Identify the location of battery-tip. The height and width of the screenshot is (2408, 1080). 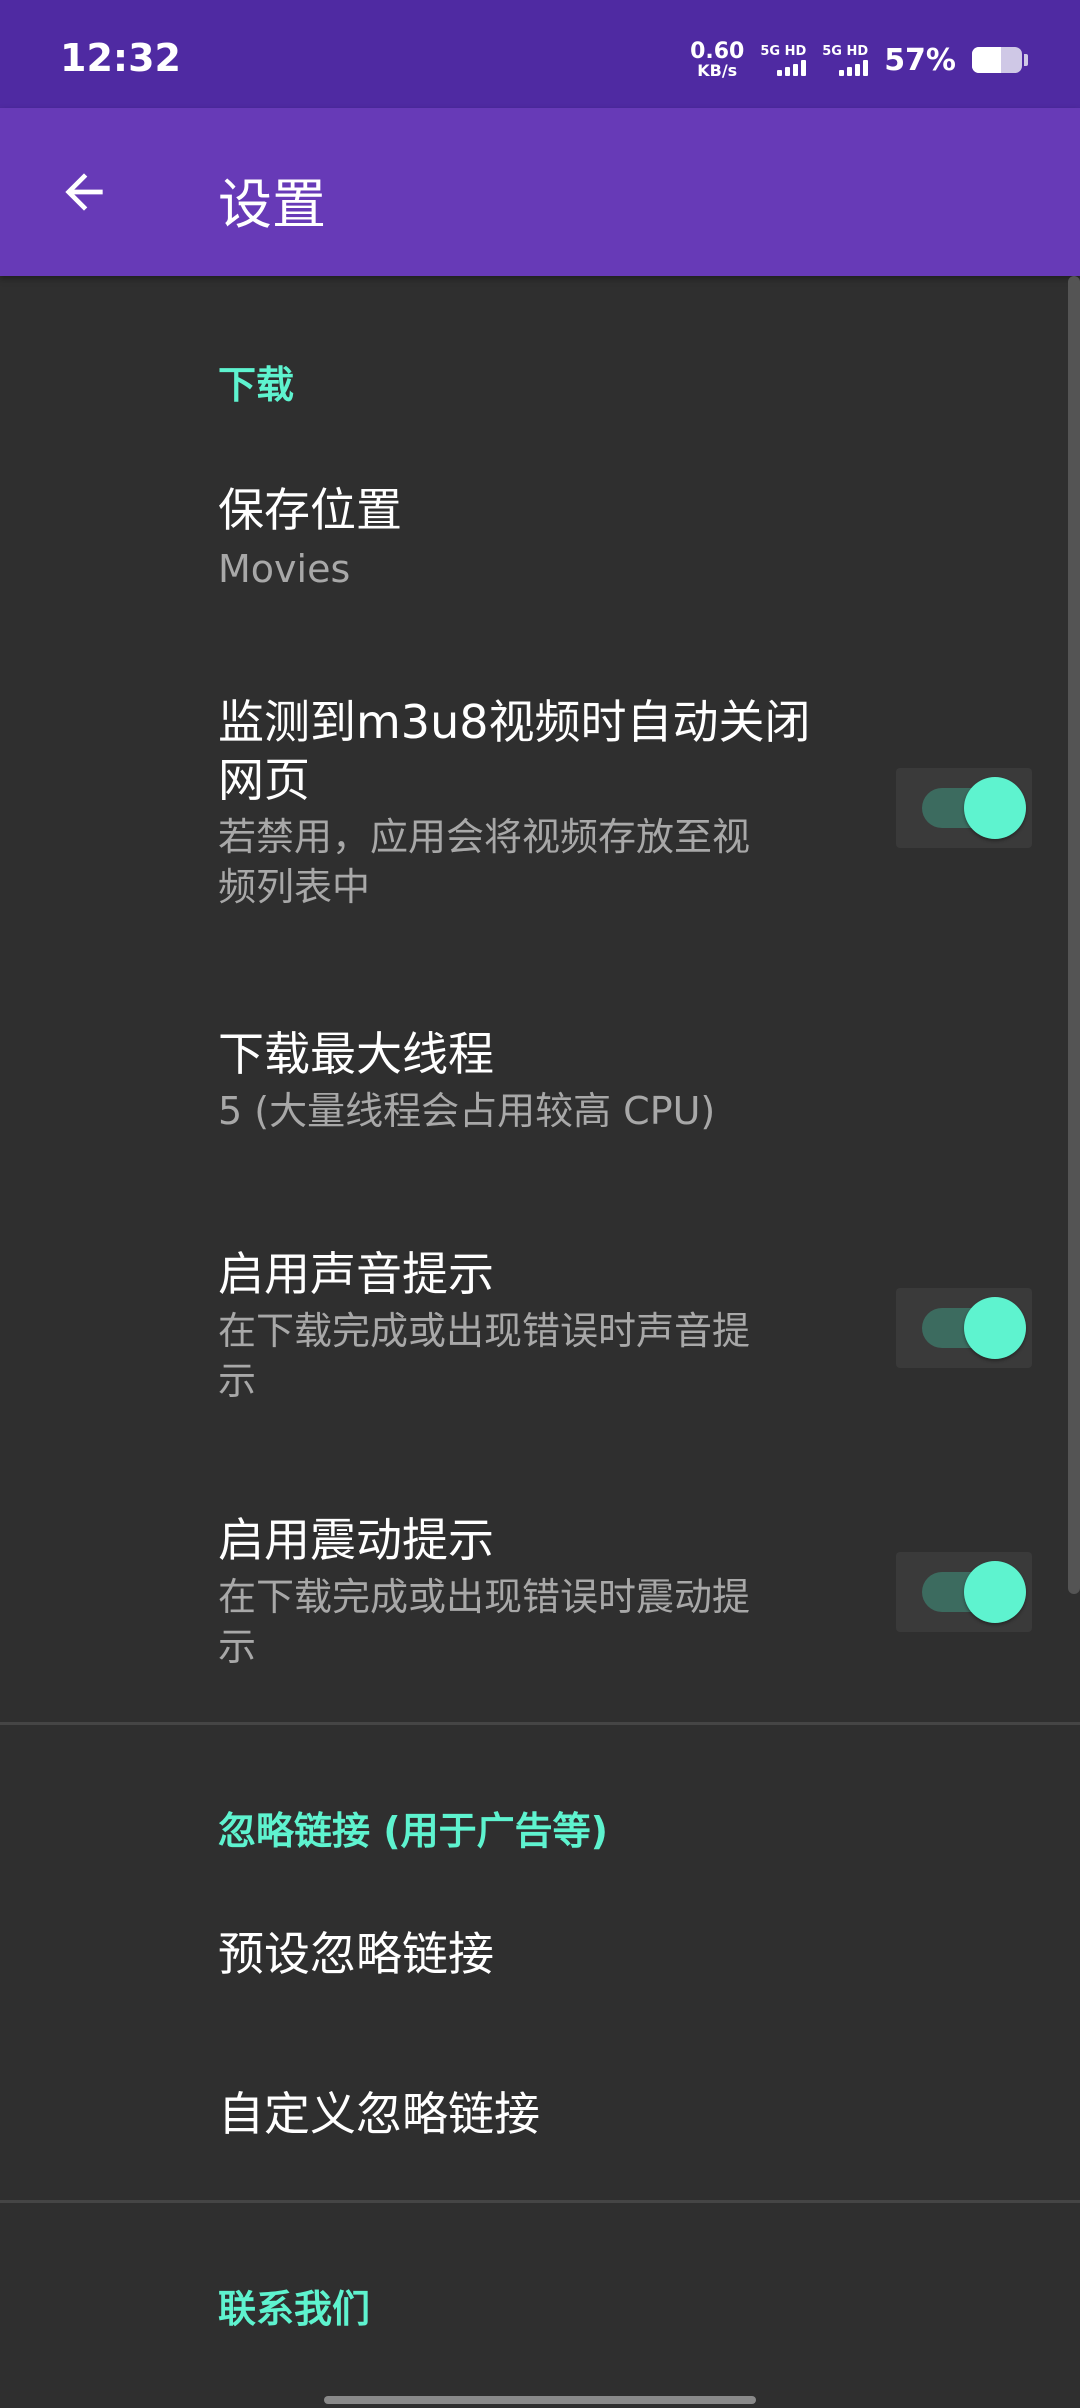
(1026, 60).